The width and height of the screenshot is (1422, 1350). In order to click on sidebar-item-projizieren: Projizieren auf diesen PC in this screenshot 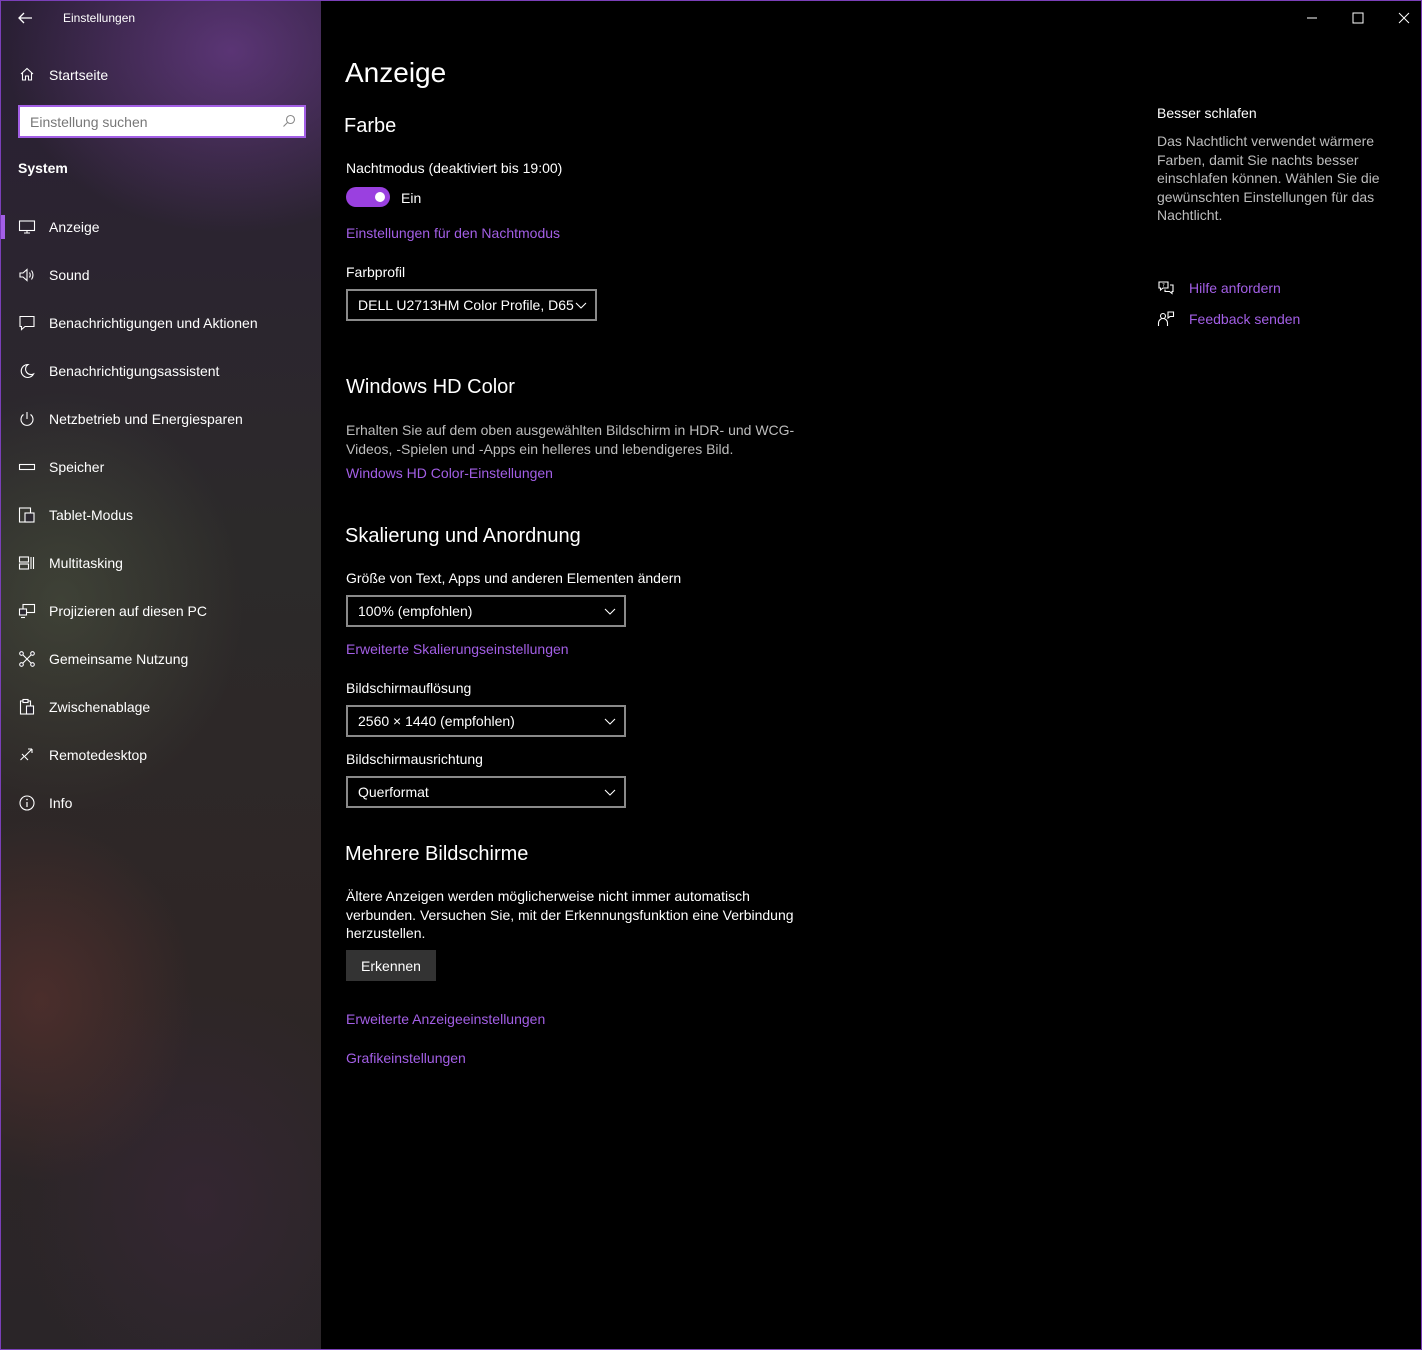, I will do `click(161, 611)`.